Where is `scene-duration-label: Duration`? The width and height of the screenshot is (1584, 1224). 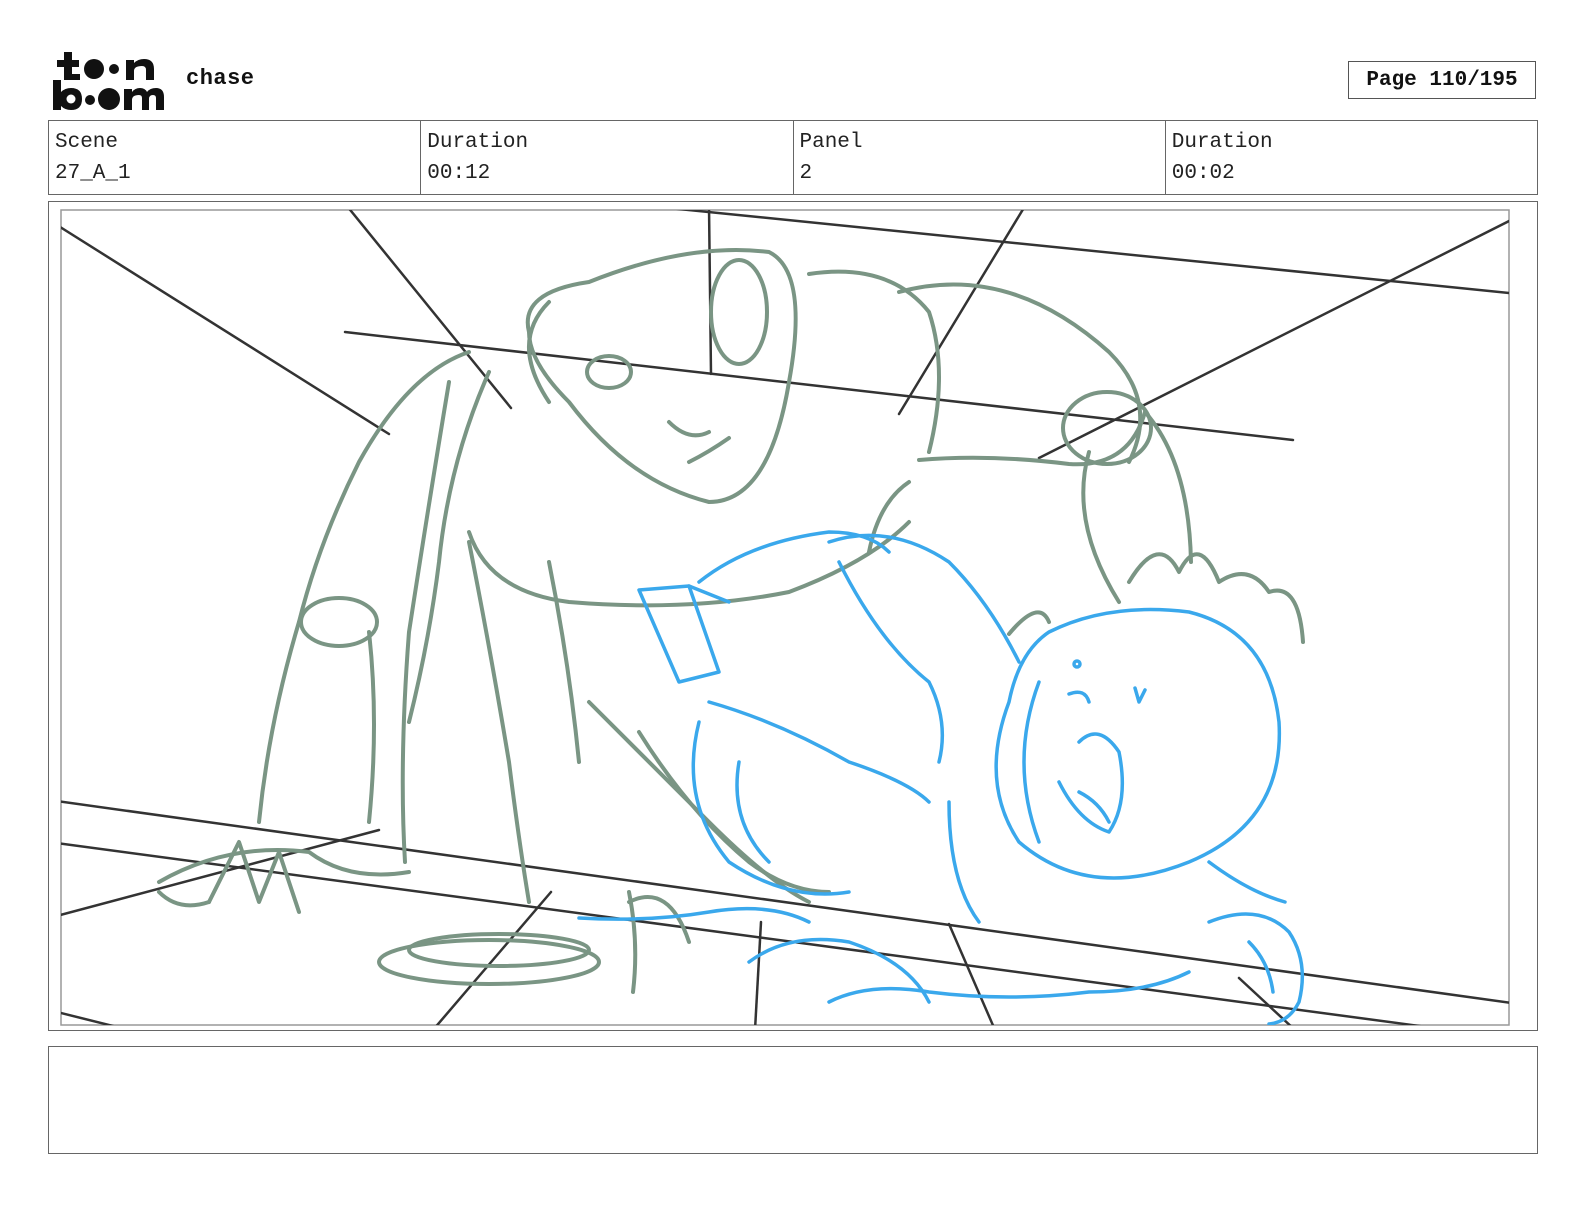
scene-duration-label: Duration is located at coordinates (478, 142).